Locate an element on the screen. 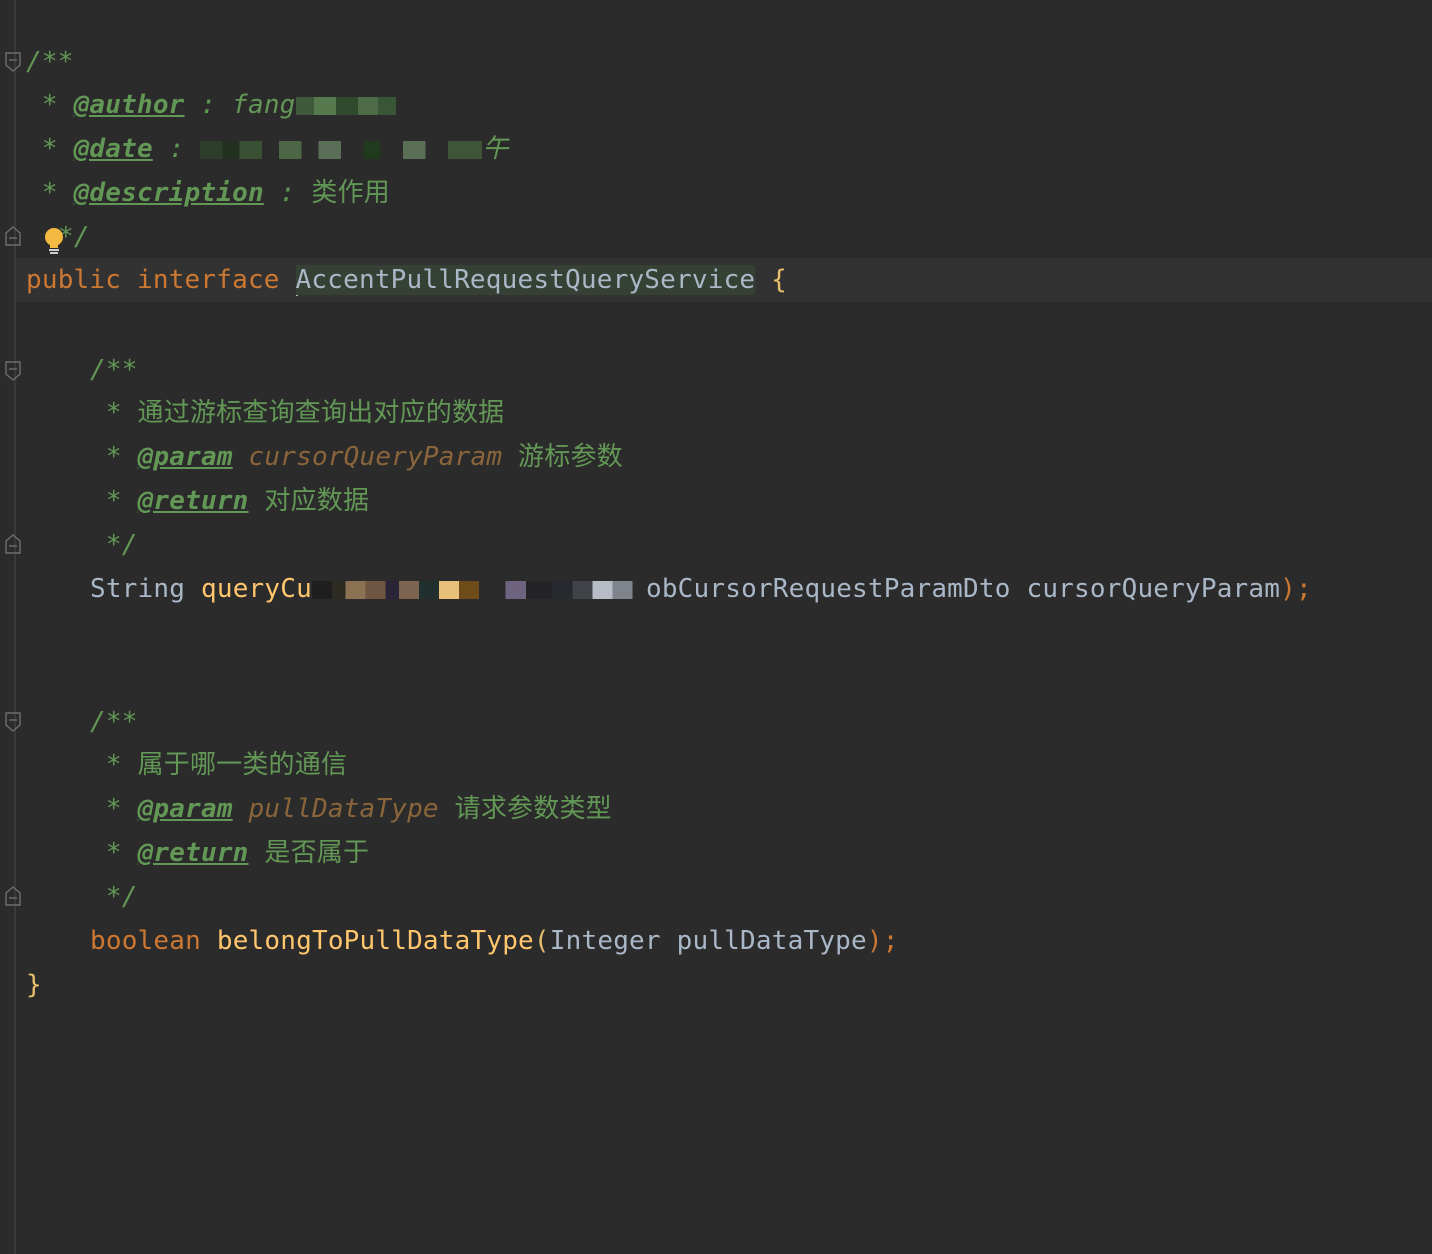  code-line: * @param pullDataType 请求参数类型 is located at coordinates (351, 809).